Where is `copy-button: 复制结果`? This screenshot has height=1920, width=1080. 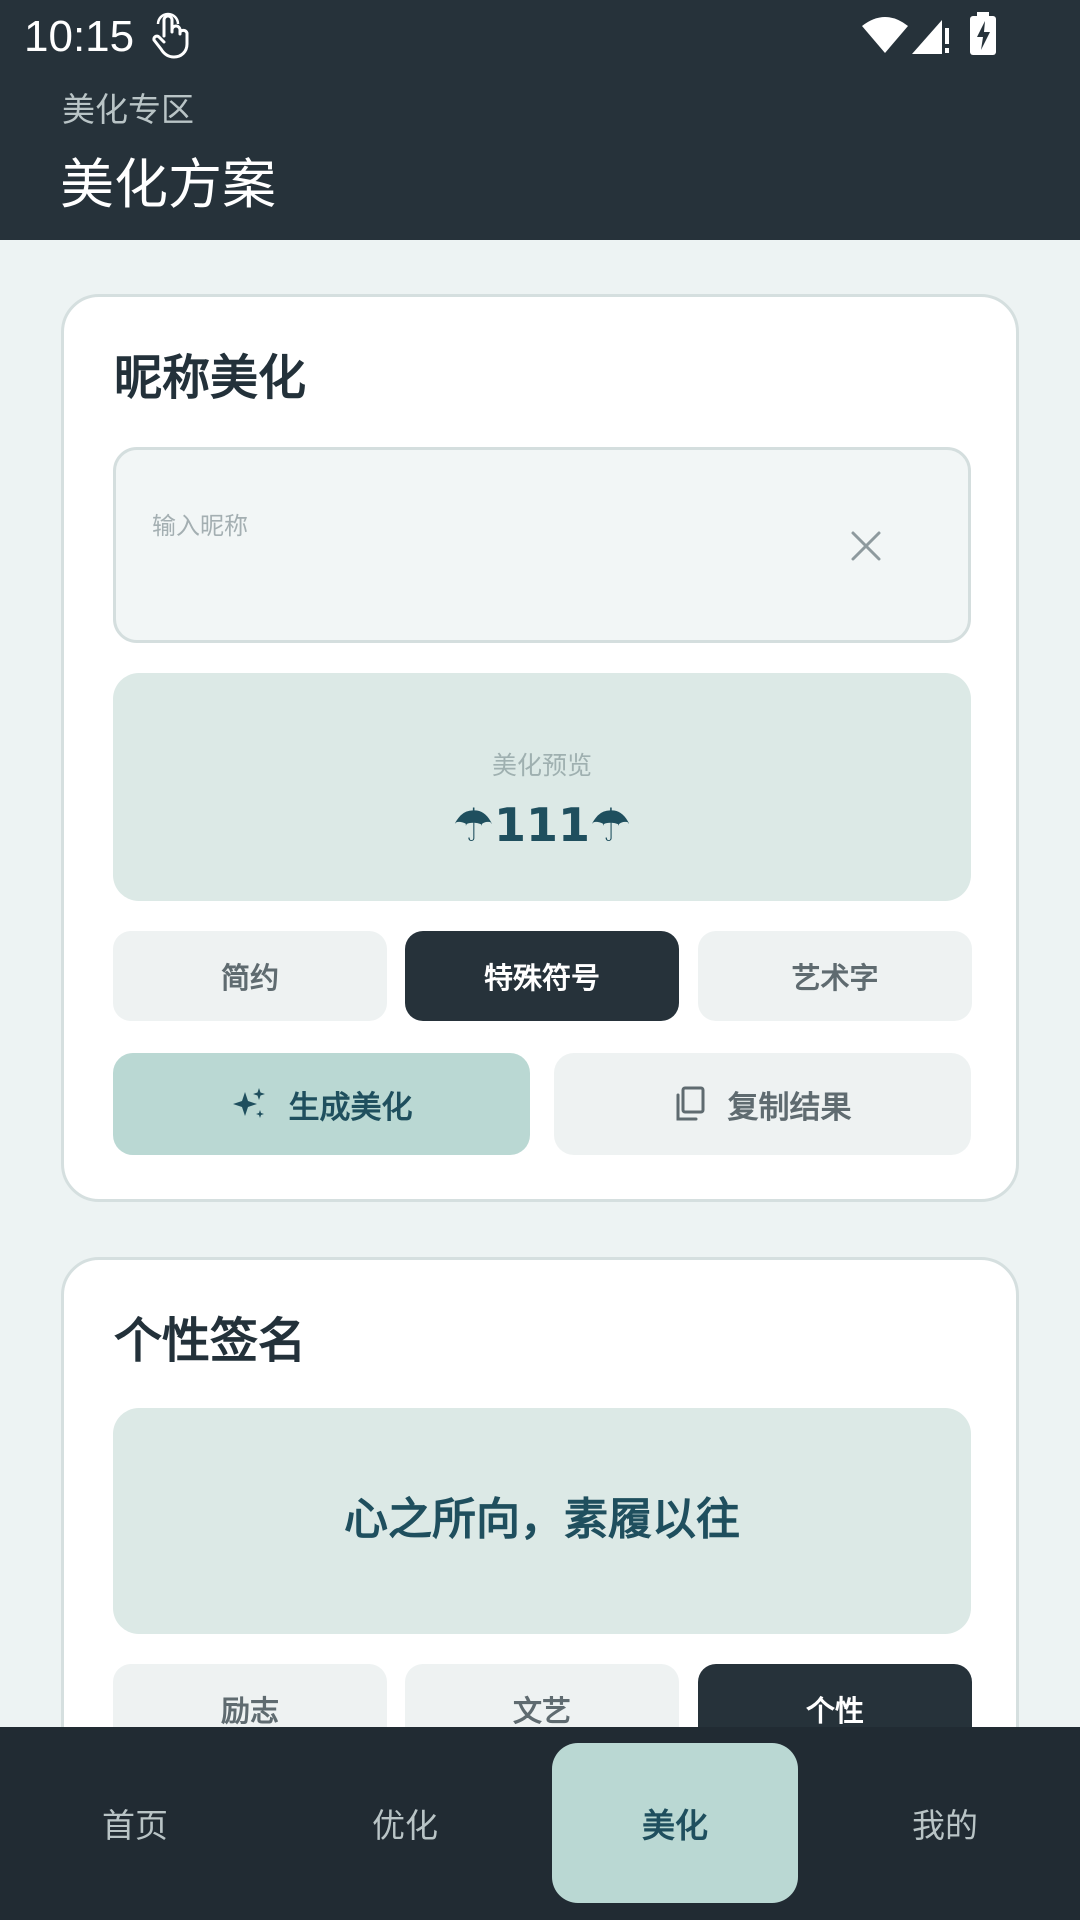
copy-button: 复制结果 is located at coordinates (762, 1104).